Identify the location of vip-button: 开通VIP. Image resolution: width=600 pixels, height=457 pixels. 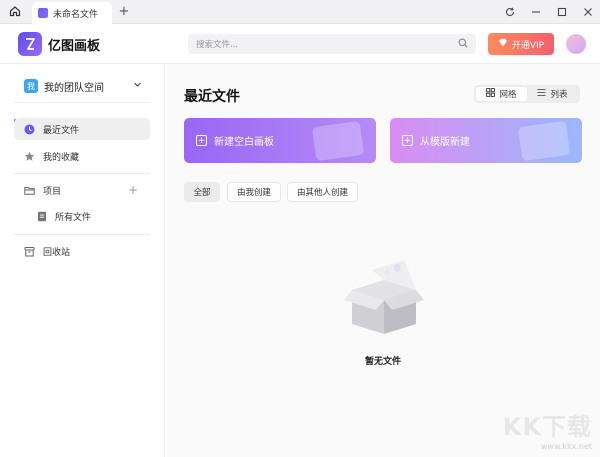
(521, 44).